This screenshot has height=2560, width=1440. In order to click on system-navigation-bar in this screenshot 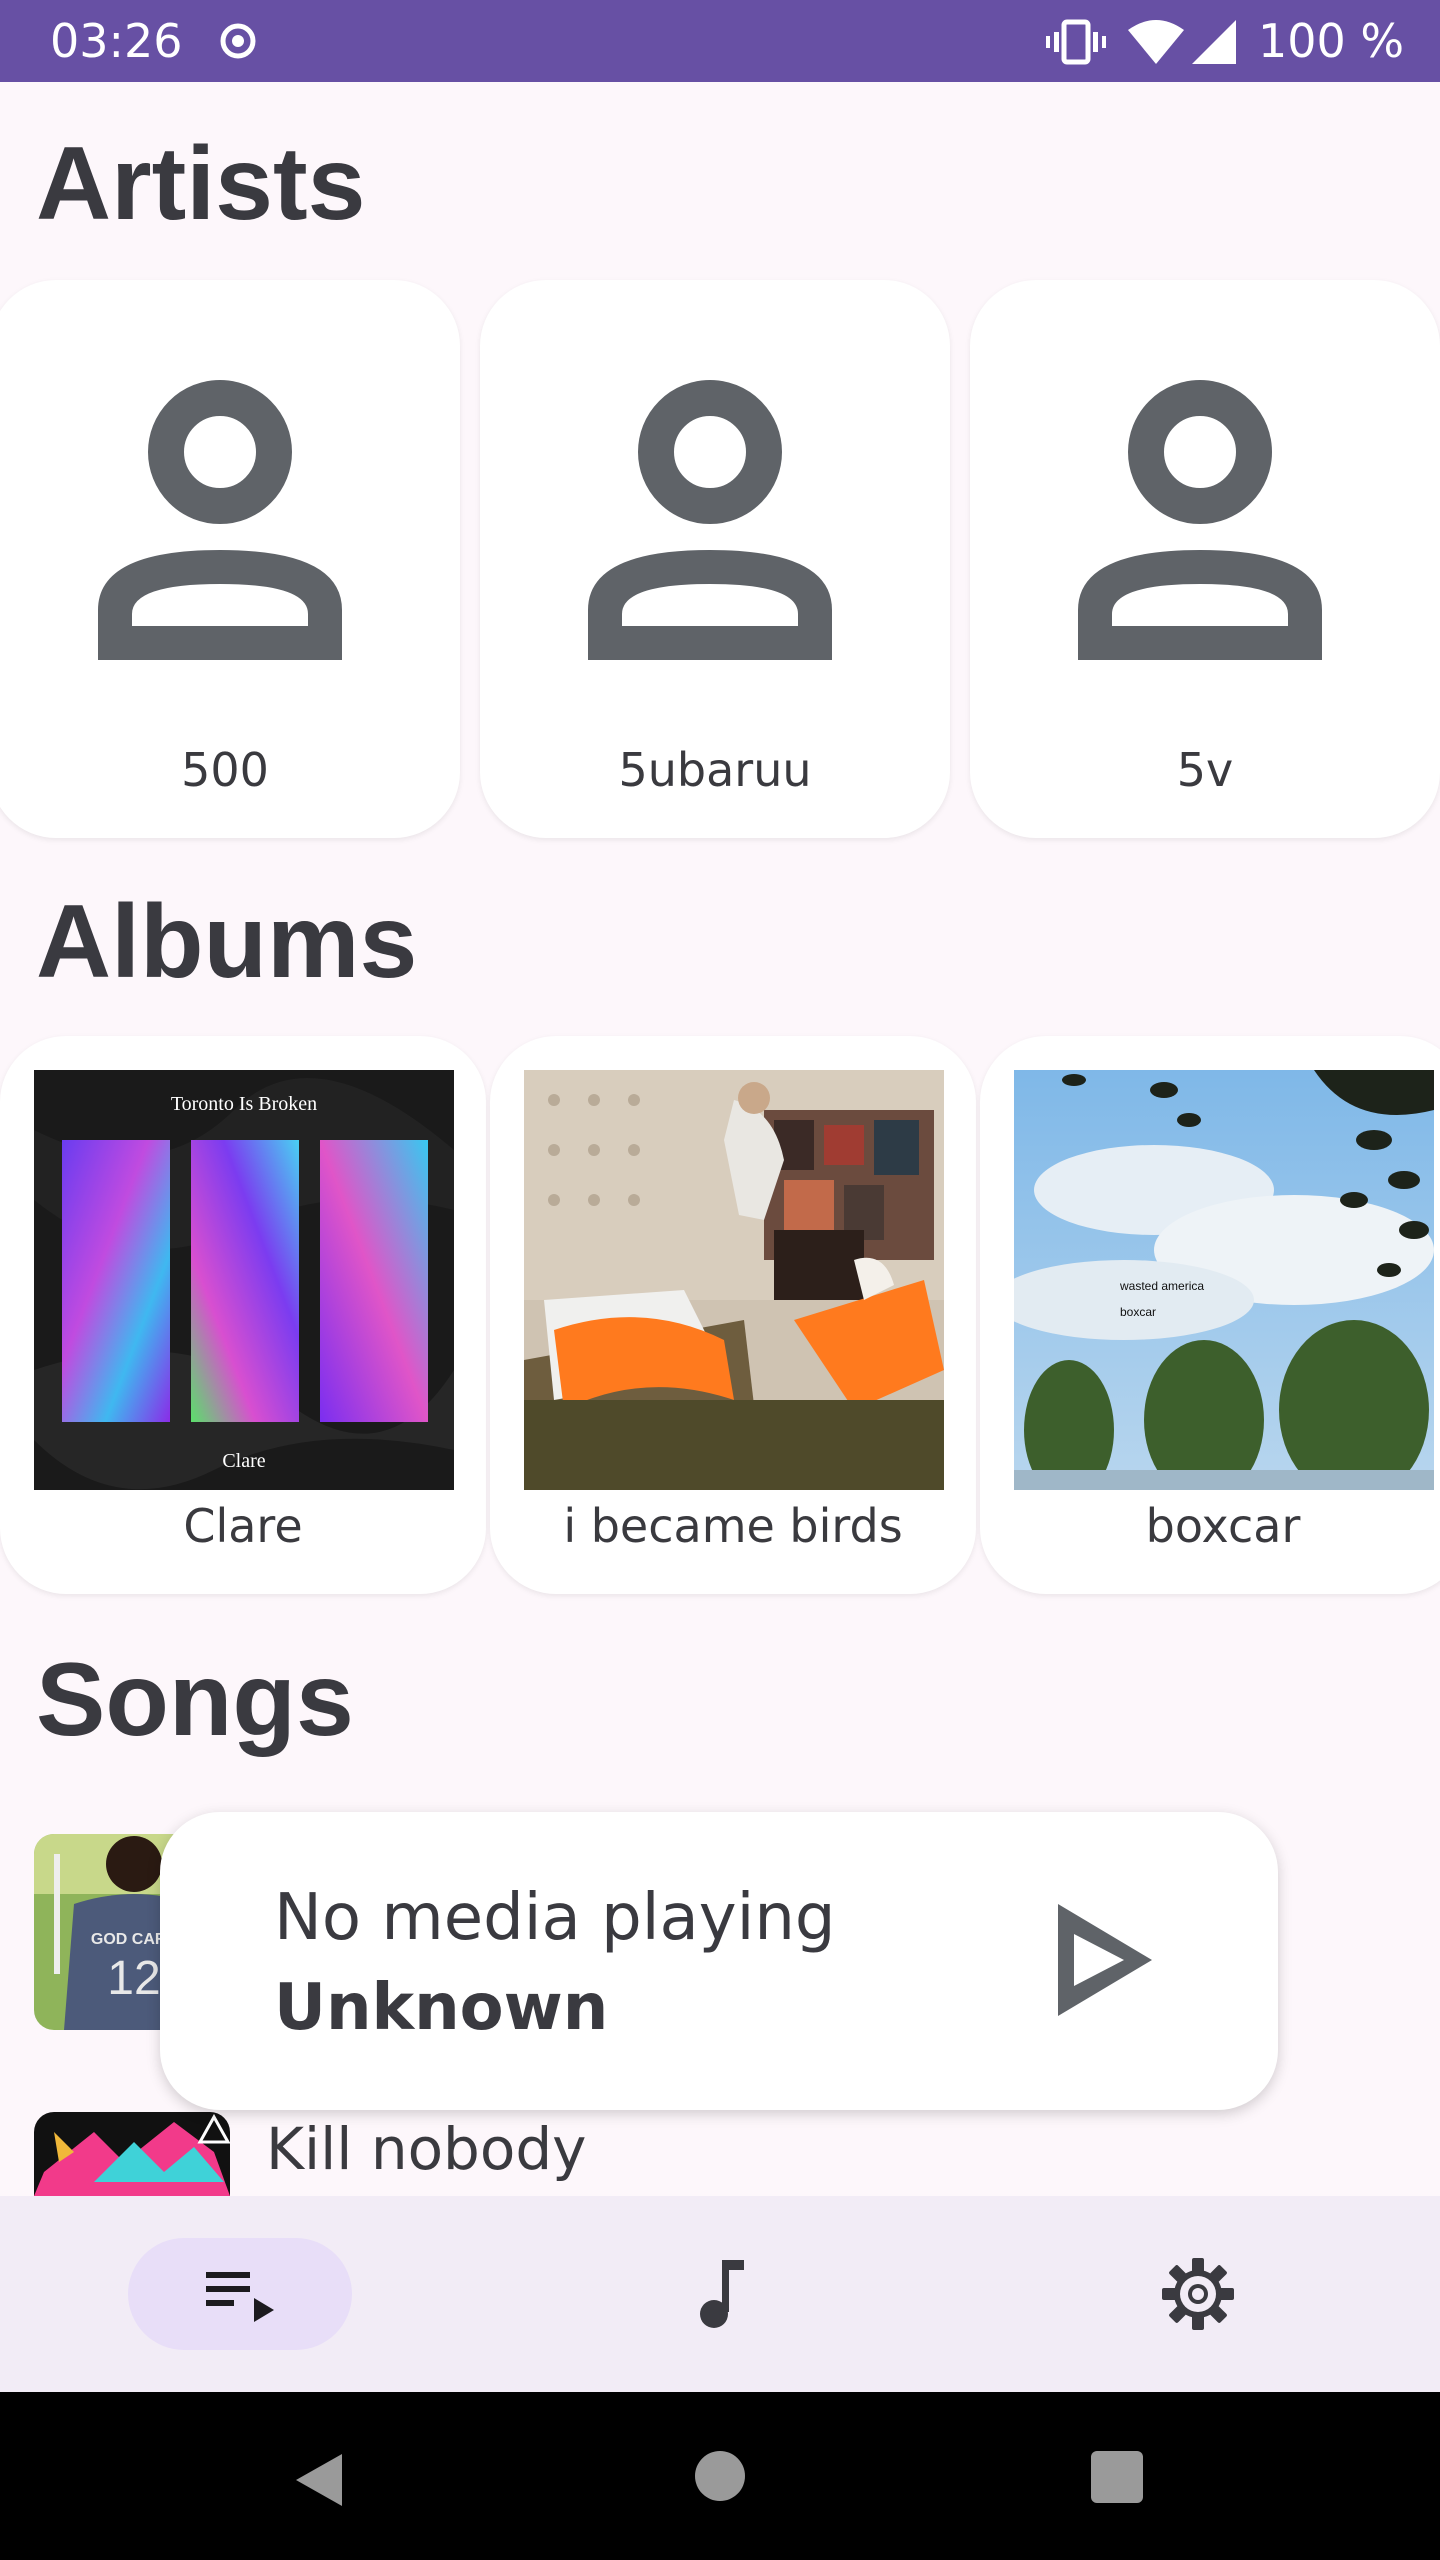, I will do `click(720, 2476)`.